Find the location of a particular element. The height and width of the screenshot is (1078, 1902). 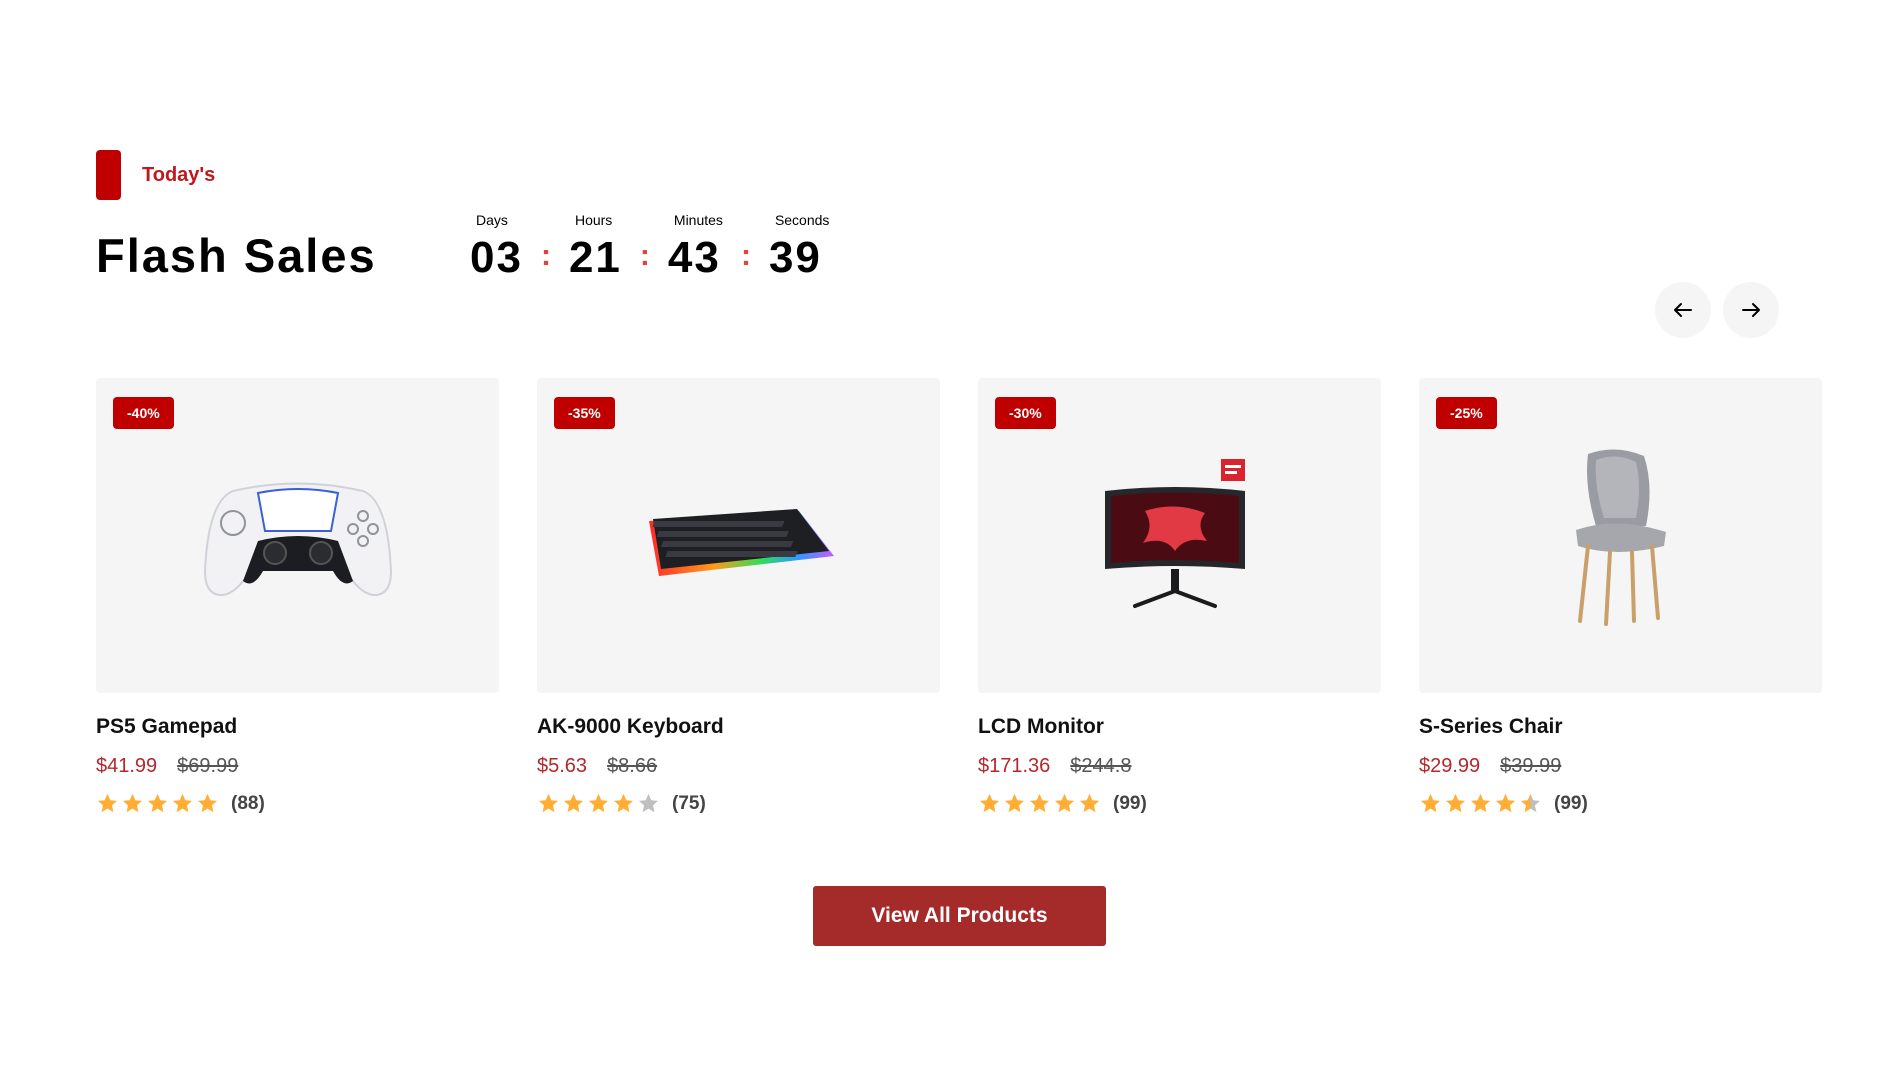

prev-button is located at coordinates (1683, 310).